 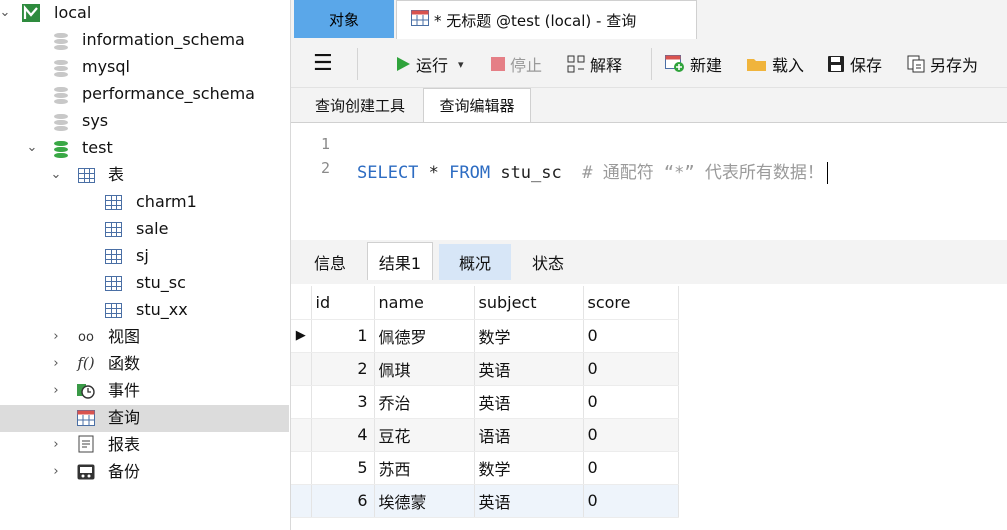 I want to click on menu-button: ☰, so click(x=323, y=64).